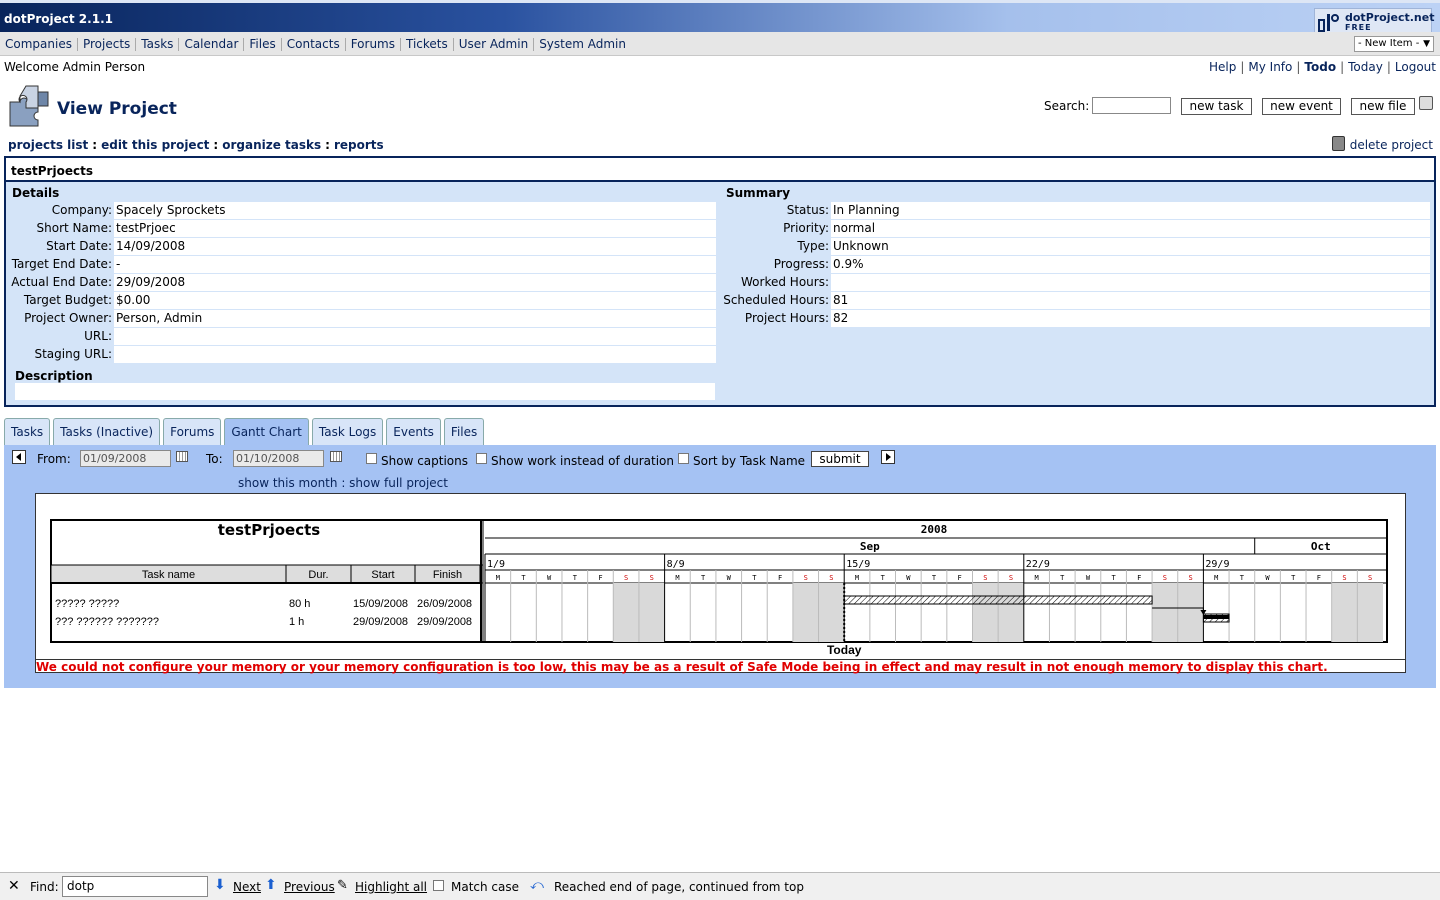 The width and height of the screenshot is (1440, 900). What do you see at coordinates (494, 44) in the screenshot?
I see `menu-item-user-admin: User Admin` at bounding box center [494, 44].